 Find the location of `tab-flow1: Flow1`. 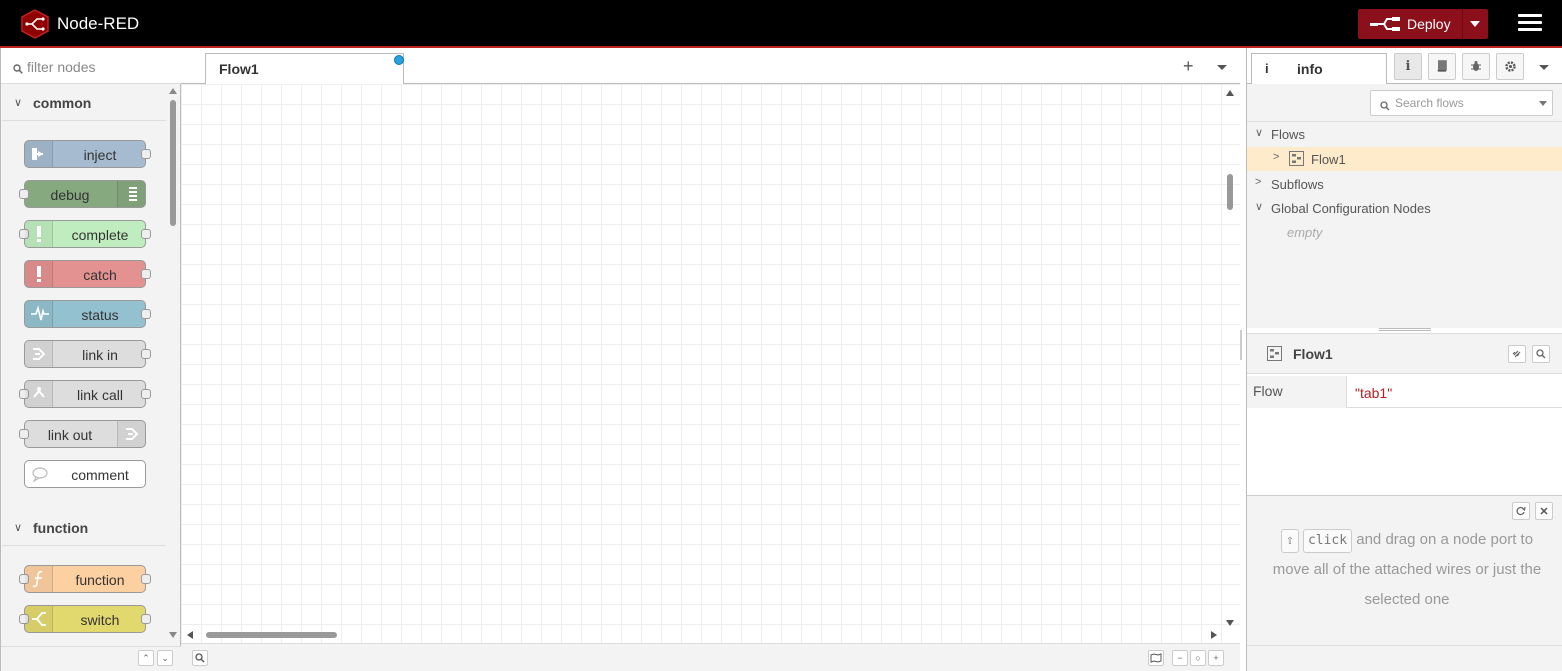

tab-flow1: Flow1 is located at coordinates (304, 69).